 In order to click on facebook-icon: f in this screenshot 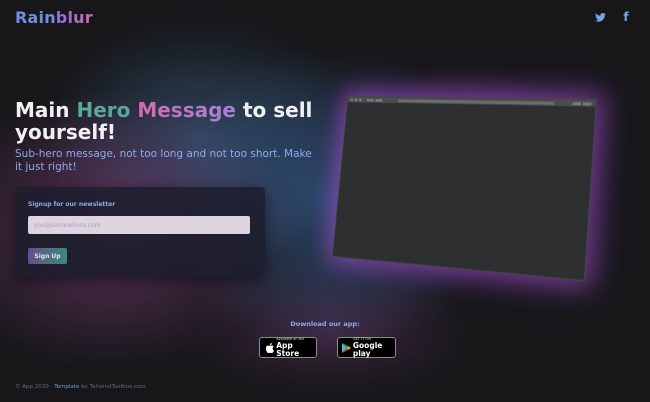, I will do `click(626, 17)`.